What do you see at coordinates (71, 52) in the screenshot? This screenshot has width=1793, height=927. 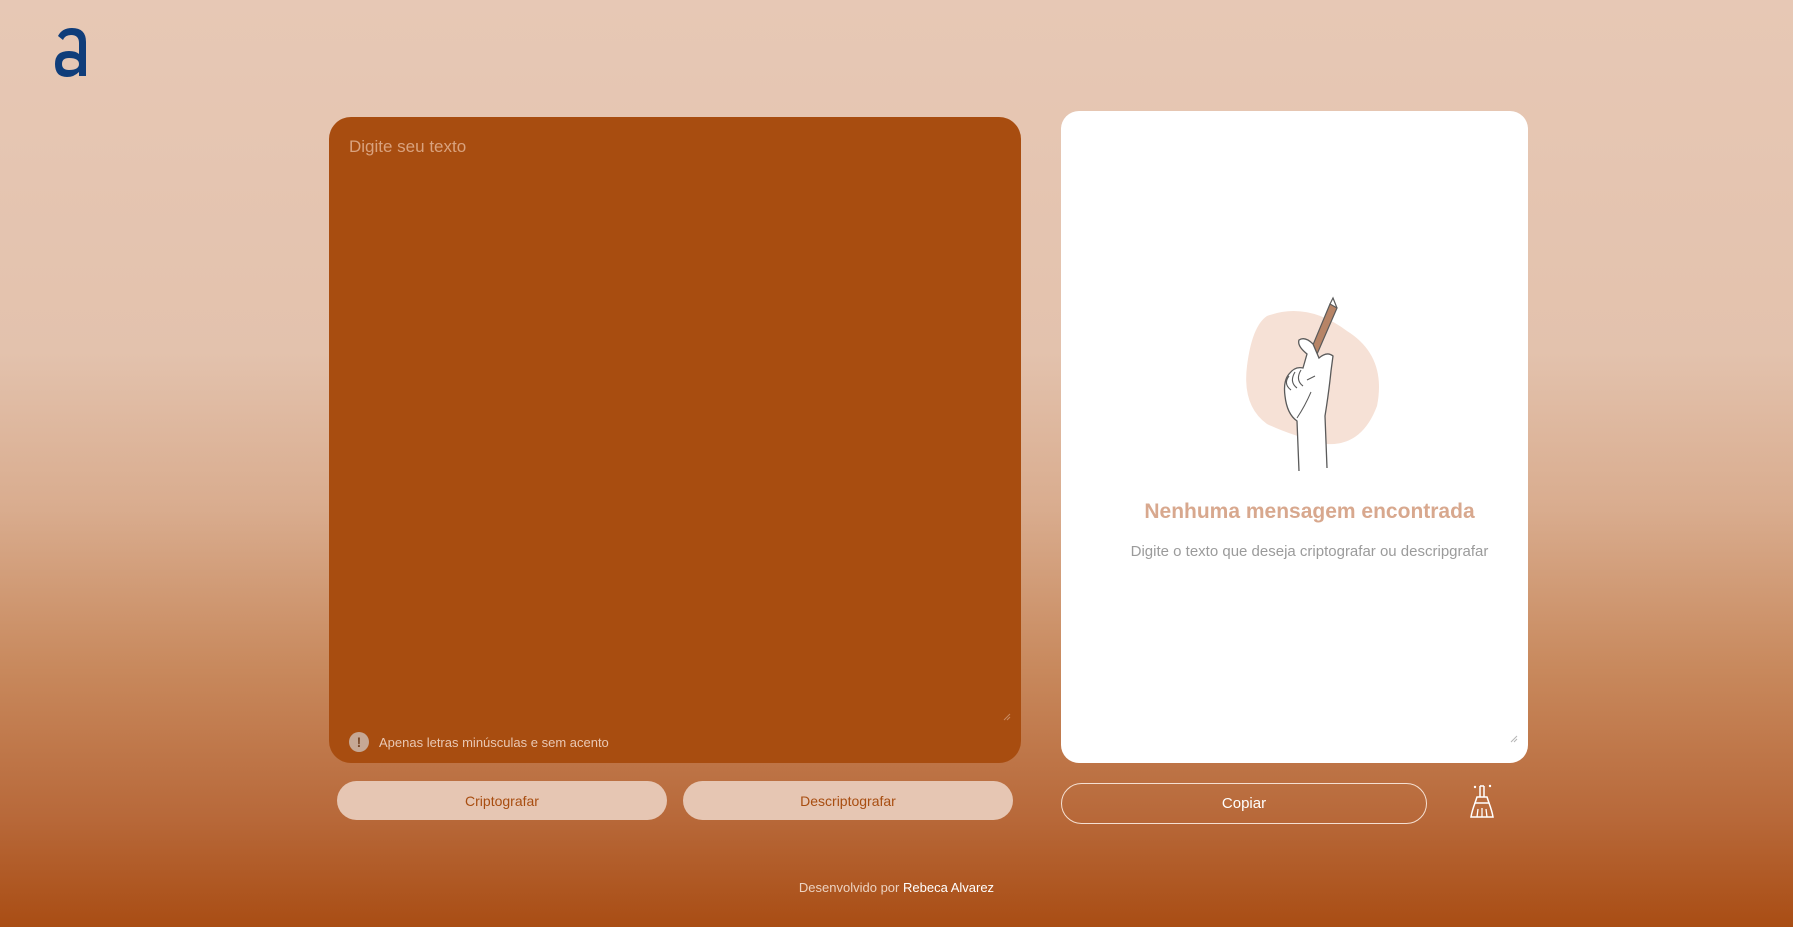 I see `brand-logo-icon` at bounding box center [71, 52].